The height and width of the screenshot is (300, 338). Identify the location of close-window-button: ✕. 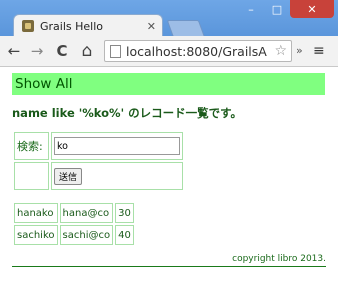
(312, 9).